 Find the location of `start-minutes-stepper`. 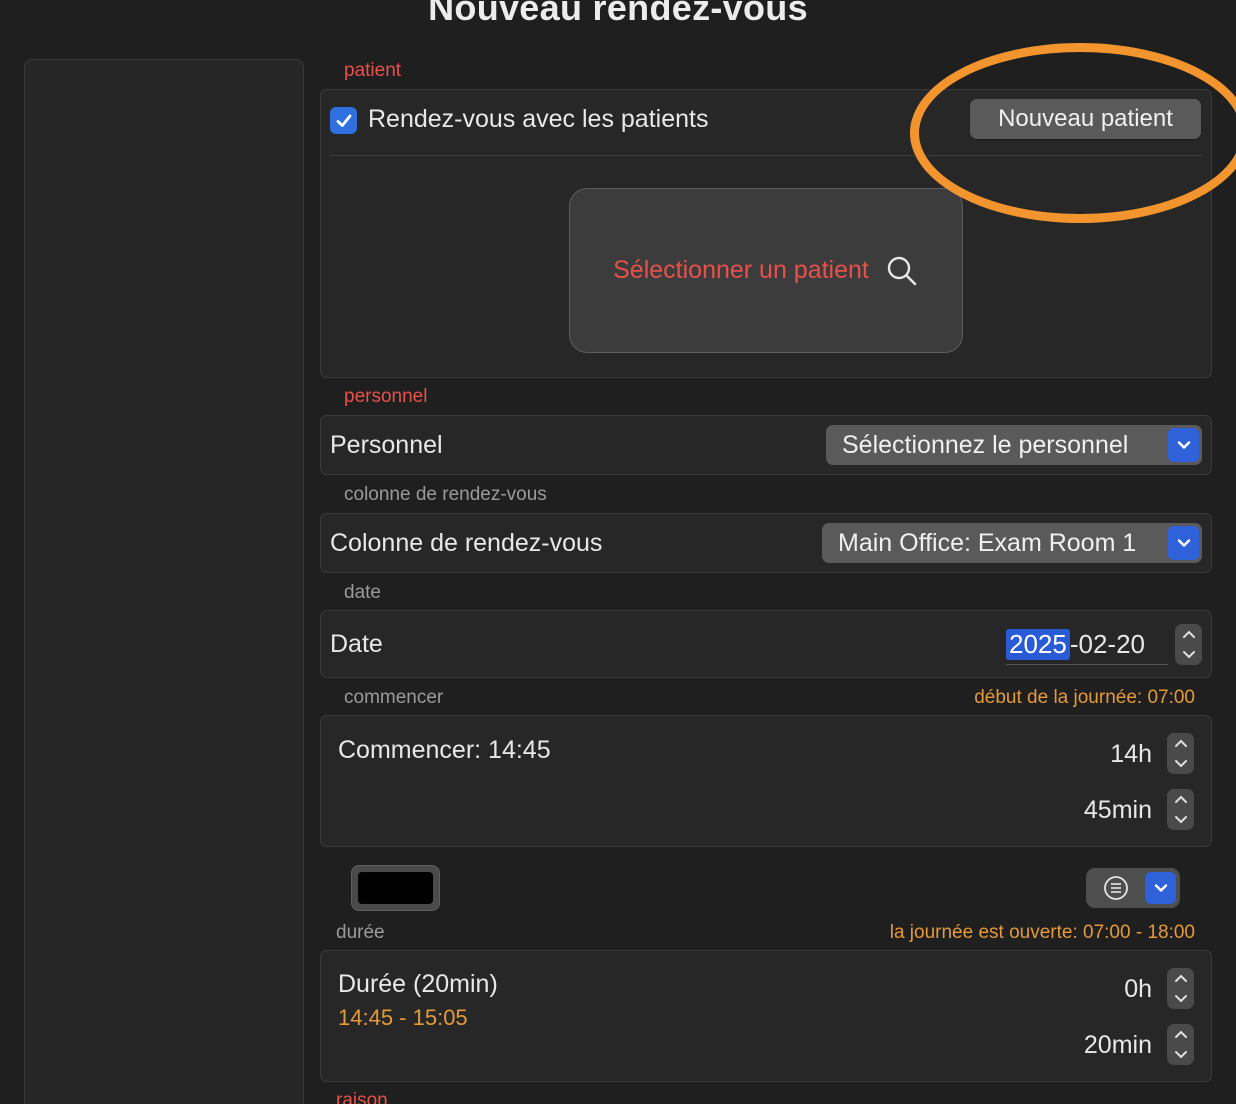

start-minutes-stepper is located at coordinates (1180, 809).